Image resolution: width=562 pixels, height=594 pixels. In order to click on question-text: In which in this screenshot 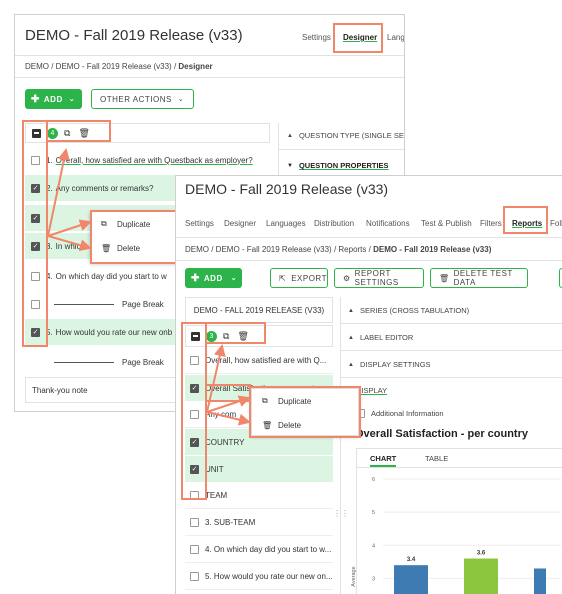, I will do `click(70, 246)`.